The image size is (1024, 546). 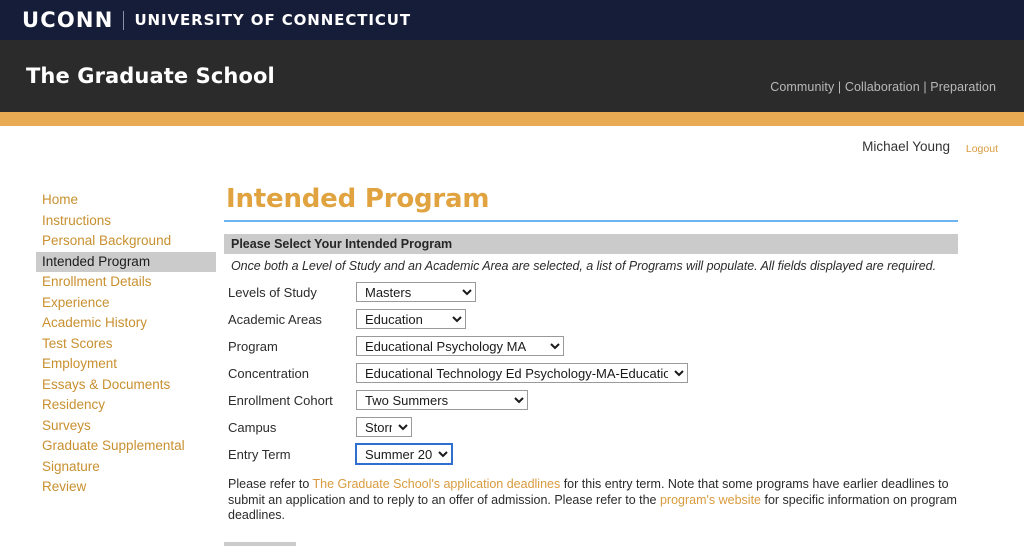 I want to click on label-program: Program, so click(x=253, y=346).